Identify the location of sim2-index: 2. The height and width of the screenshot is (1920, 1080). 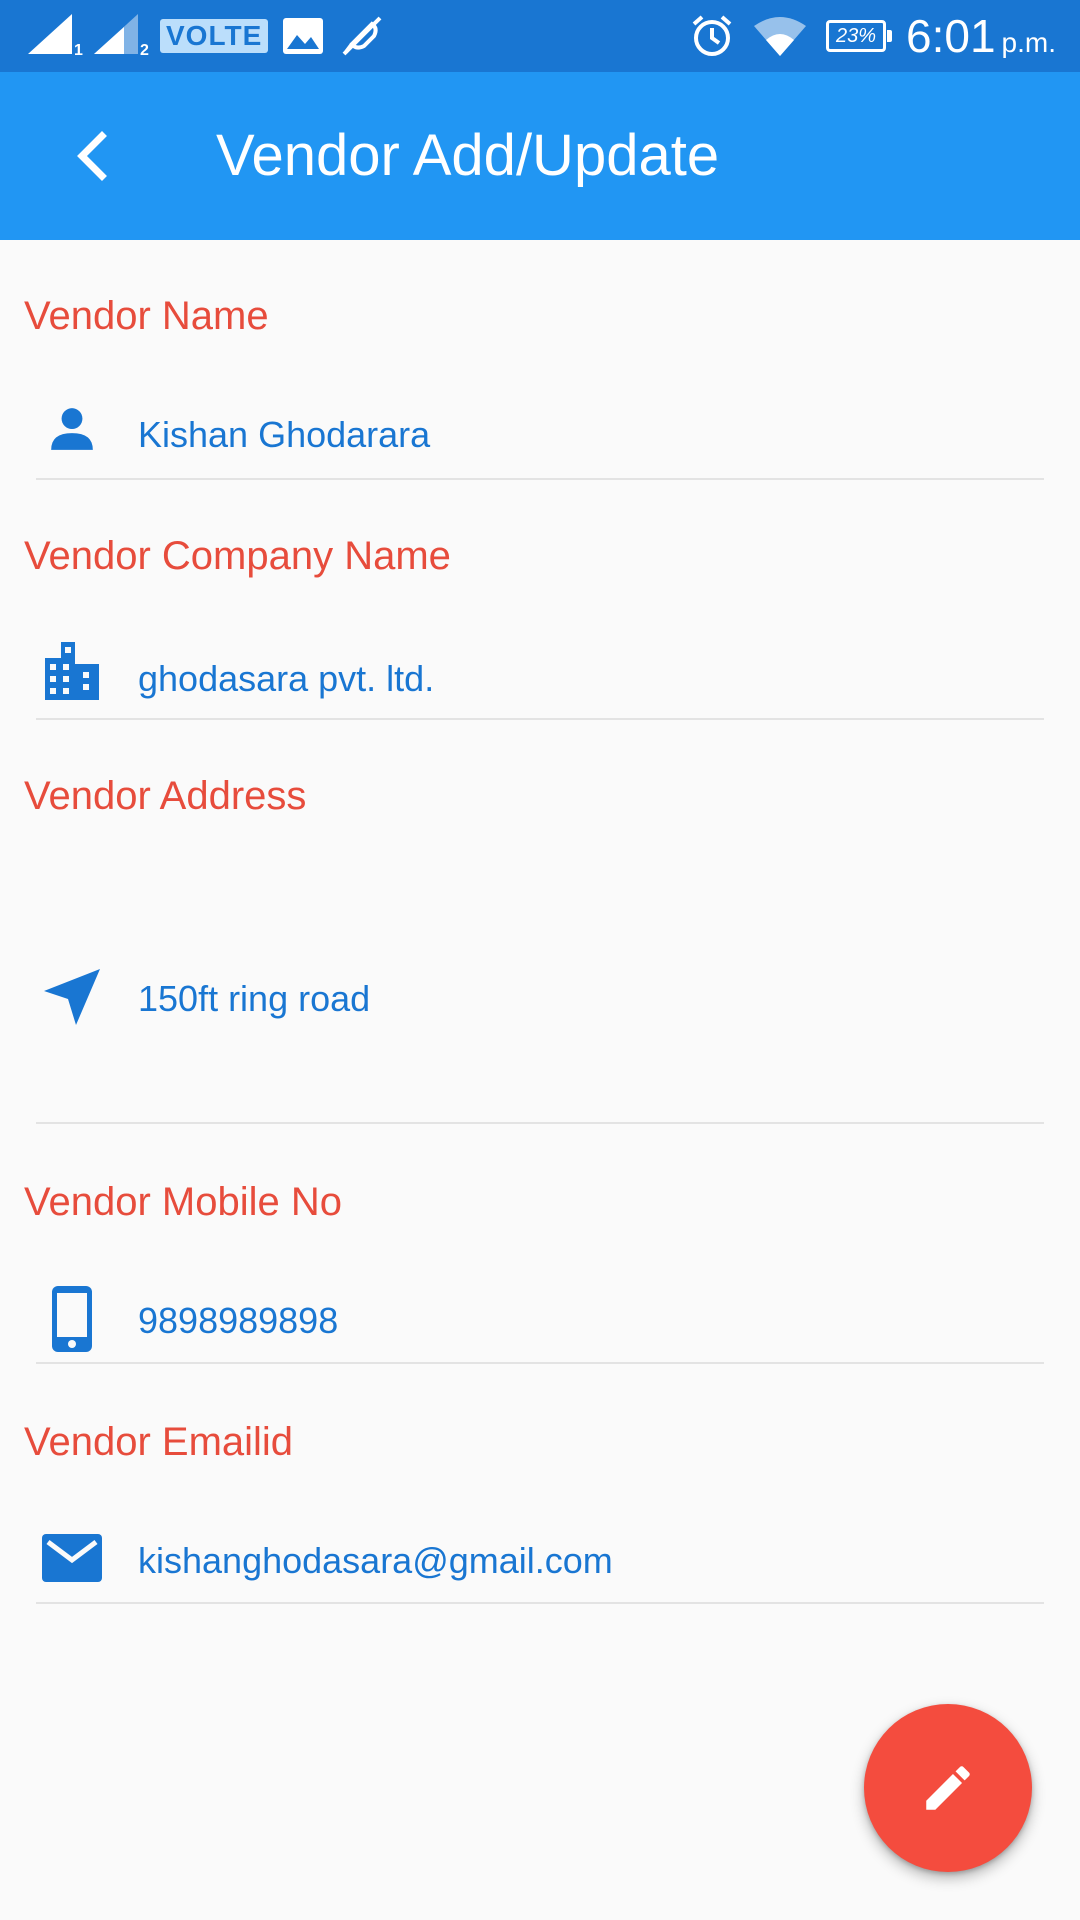
(144, 50).